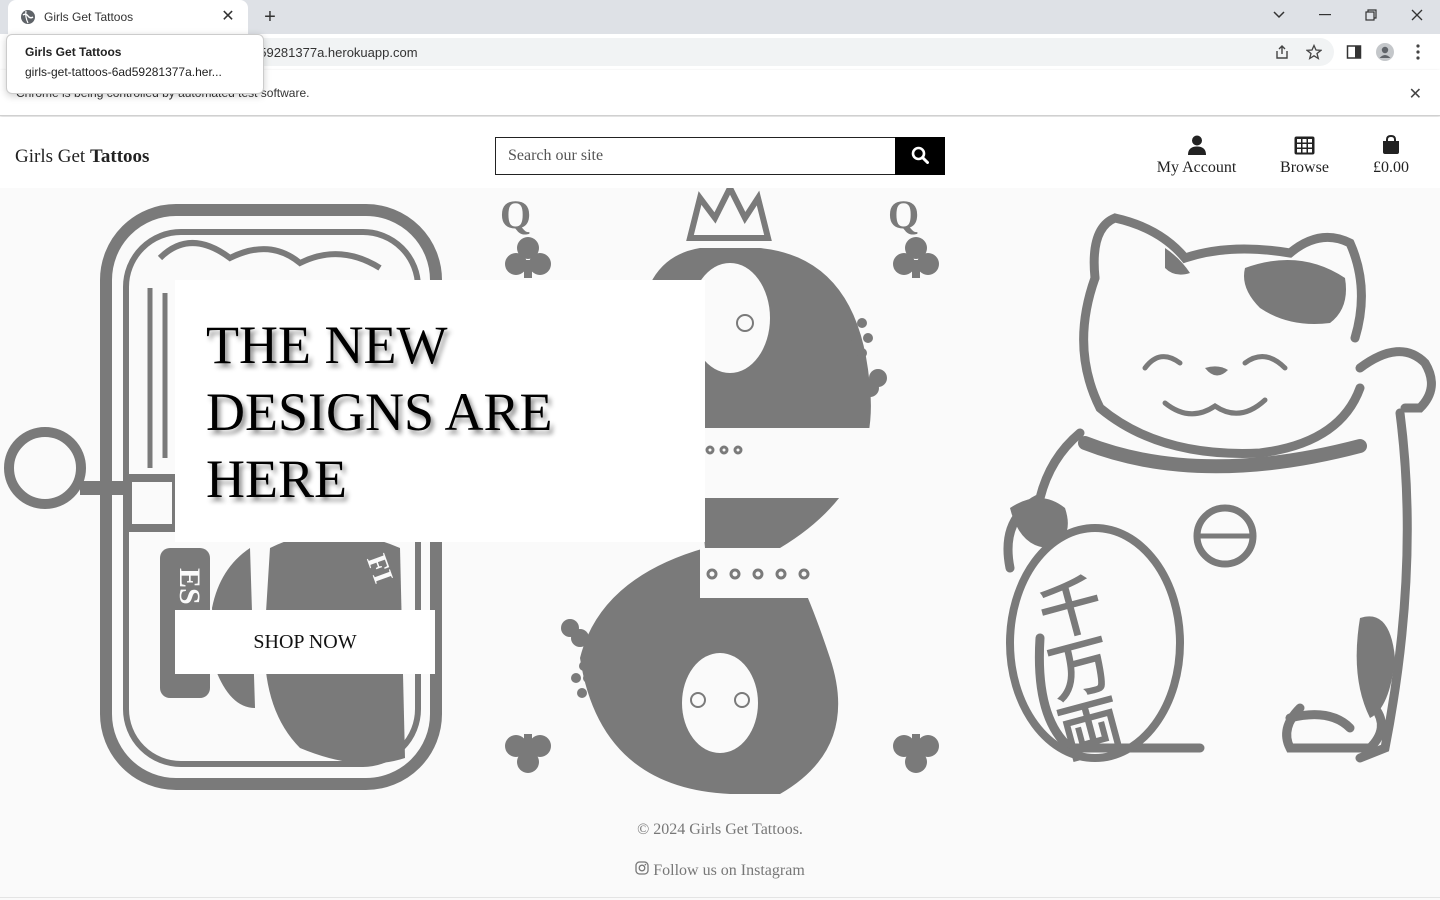  I want to click on site-logo: Girls Get Tattoos, so click(82, 157).